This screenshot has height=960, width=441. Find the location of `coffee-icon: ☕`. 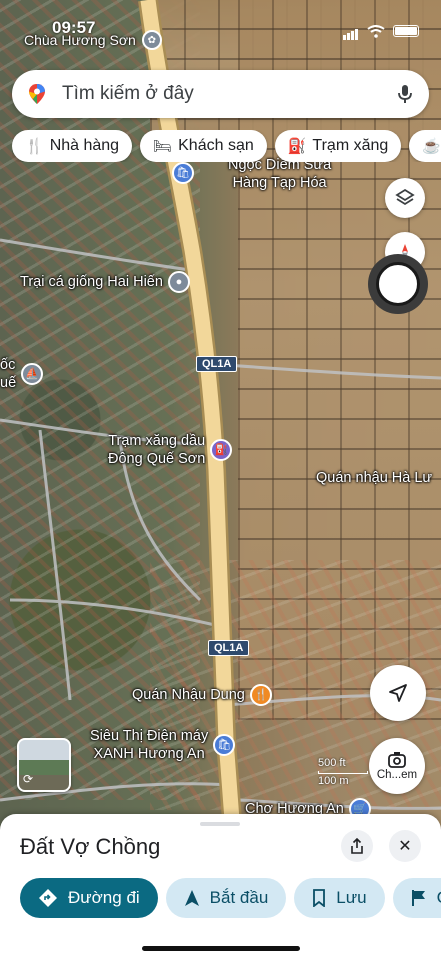

coffee-icon: ☕ is located at coordinates (431, 146).